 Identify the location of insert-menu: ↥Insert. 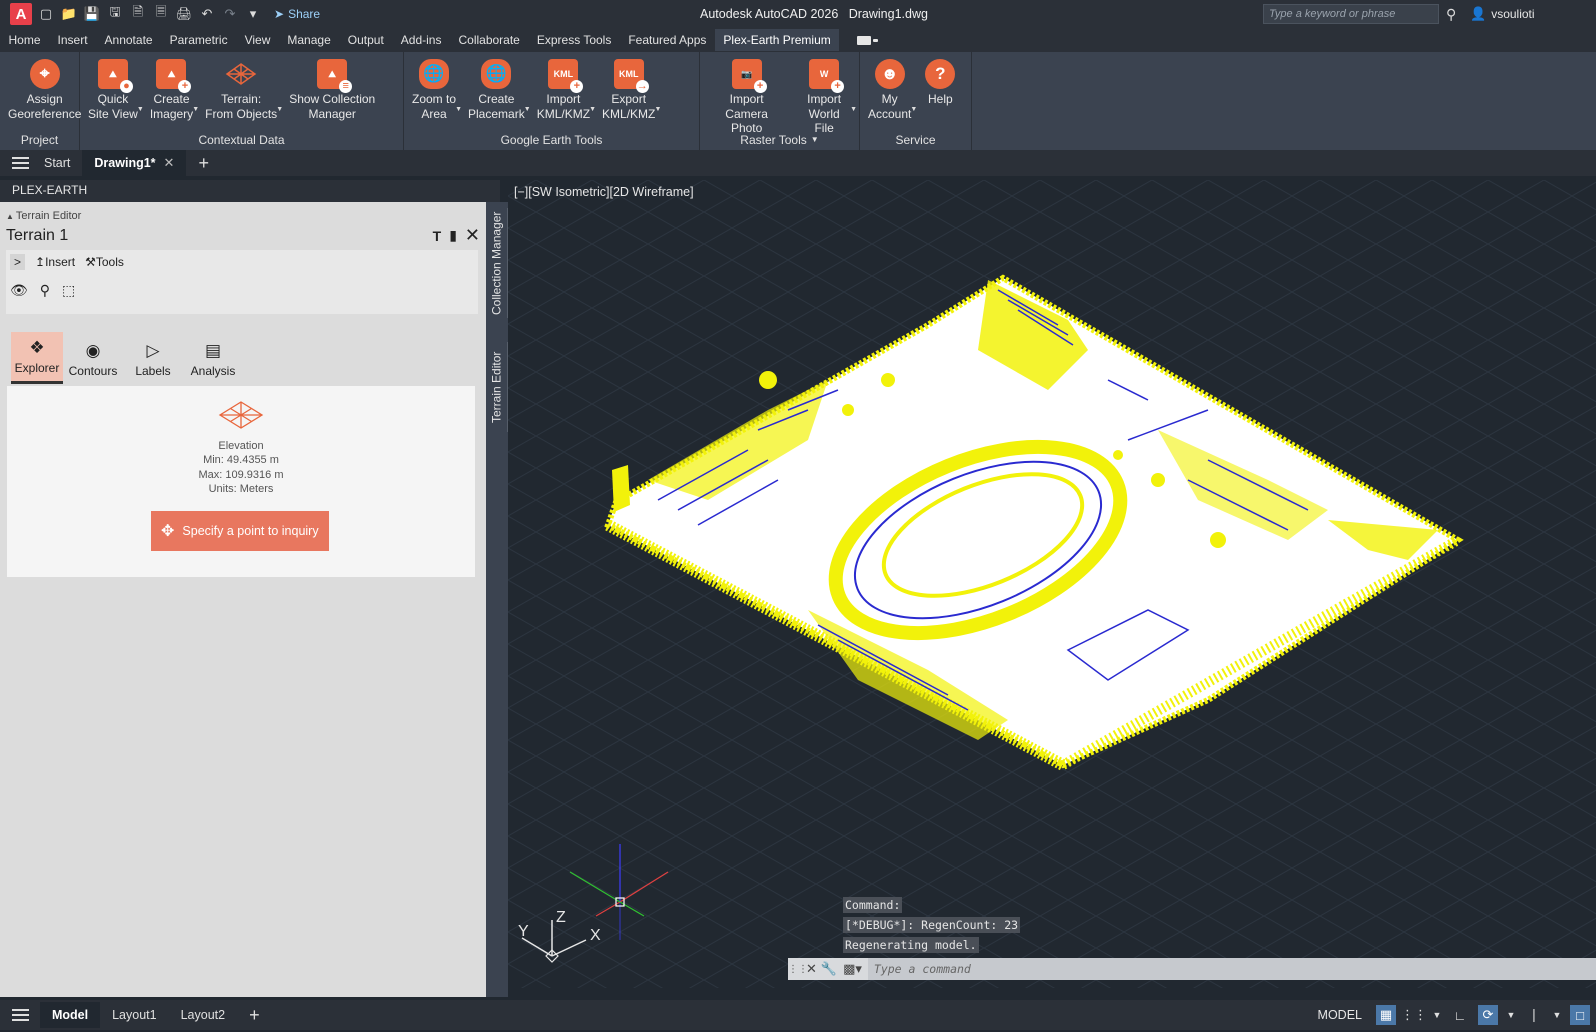
(55, 262).